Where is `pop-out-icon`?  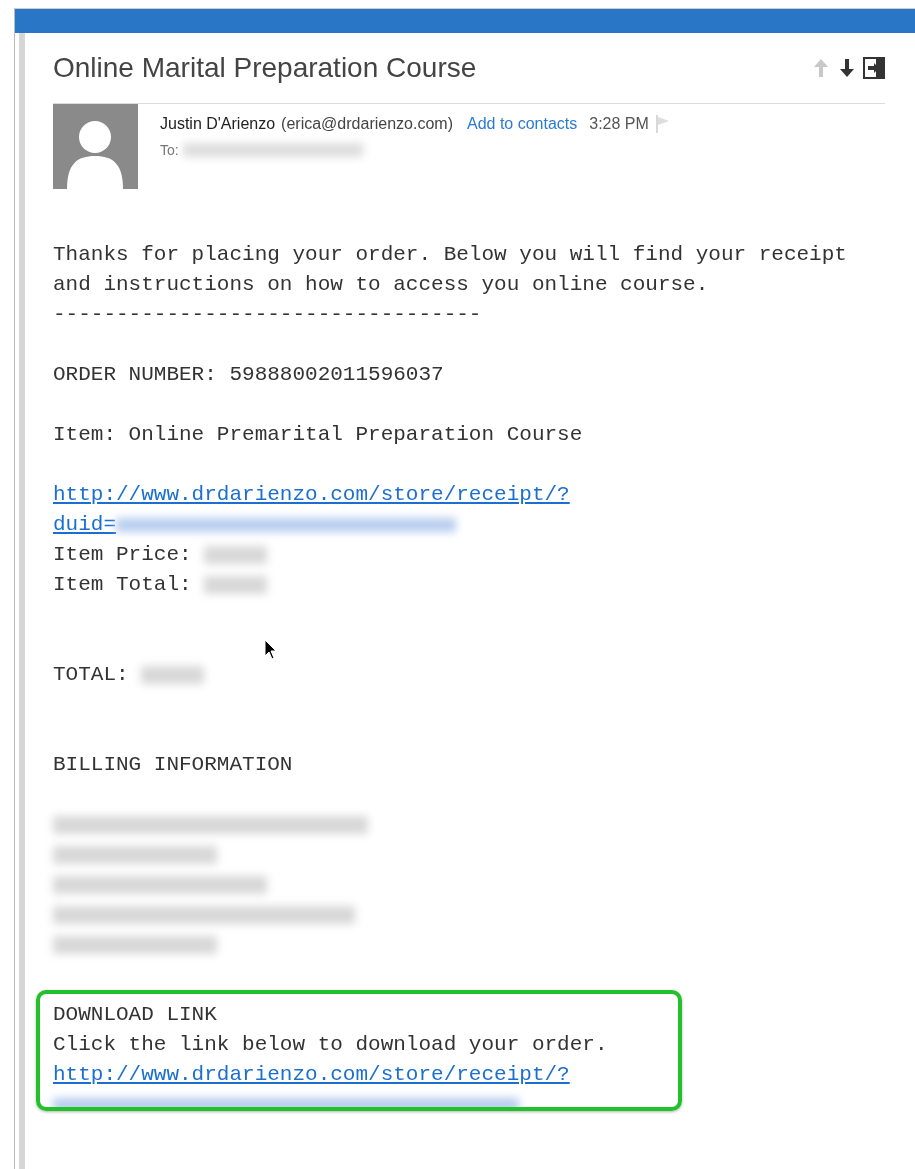 pop-out-icon is located at coordinates (874, 68).